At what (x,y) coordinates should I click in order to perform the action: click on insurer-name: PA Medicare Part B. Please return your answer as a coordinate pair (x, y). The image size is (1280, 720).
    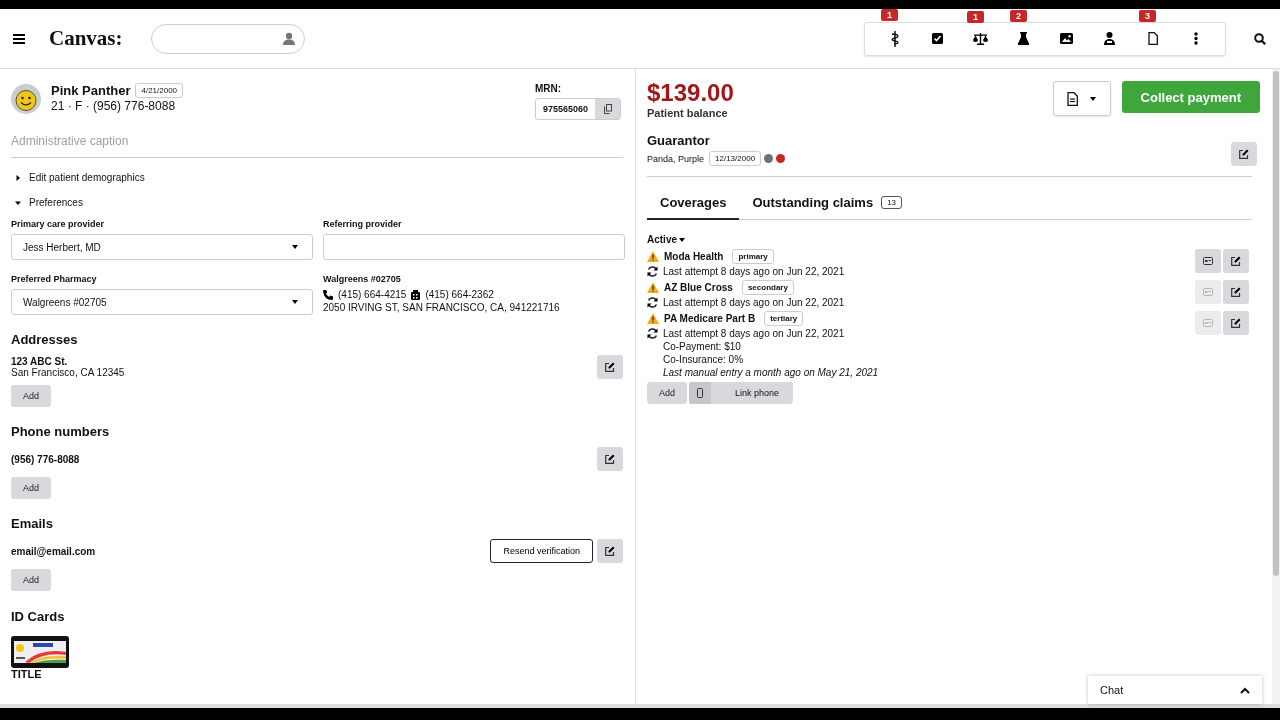
    Looking at the image, I should click on (710, 318).